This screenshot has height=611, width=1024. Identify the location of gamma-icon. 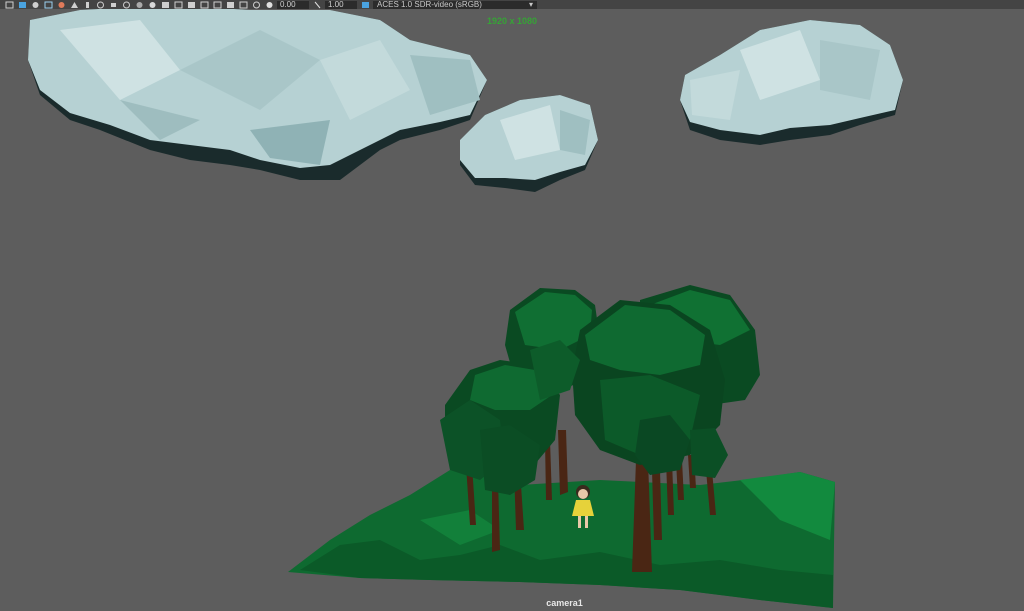
(317, 4).